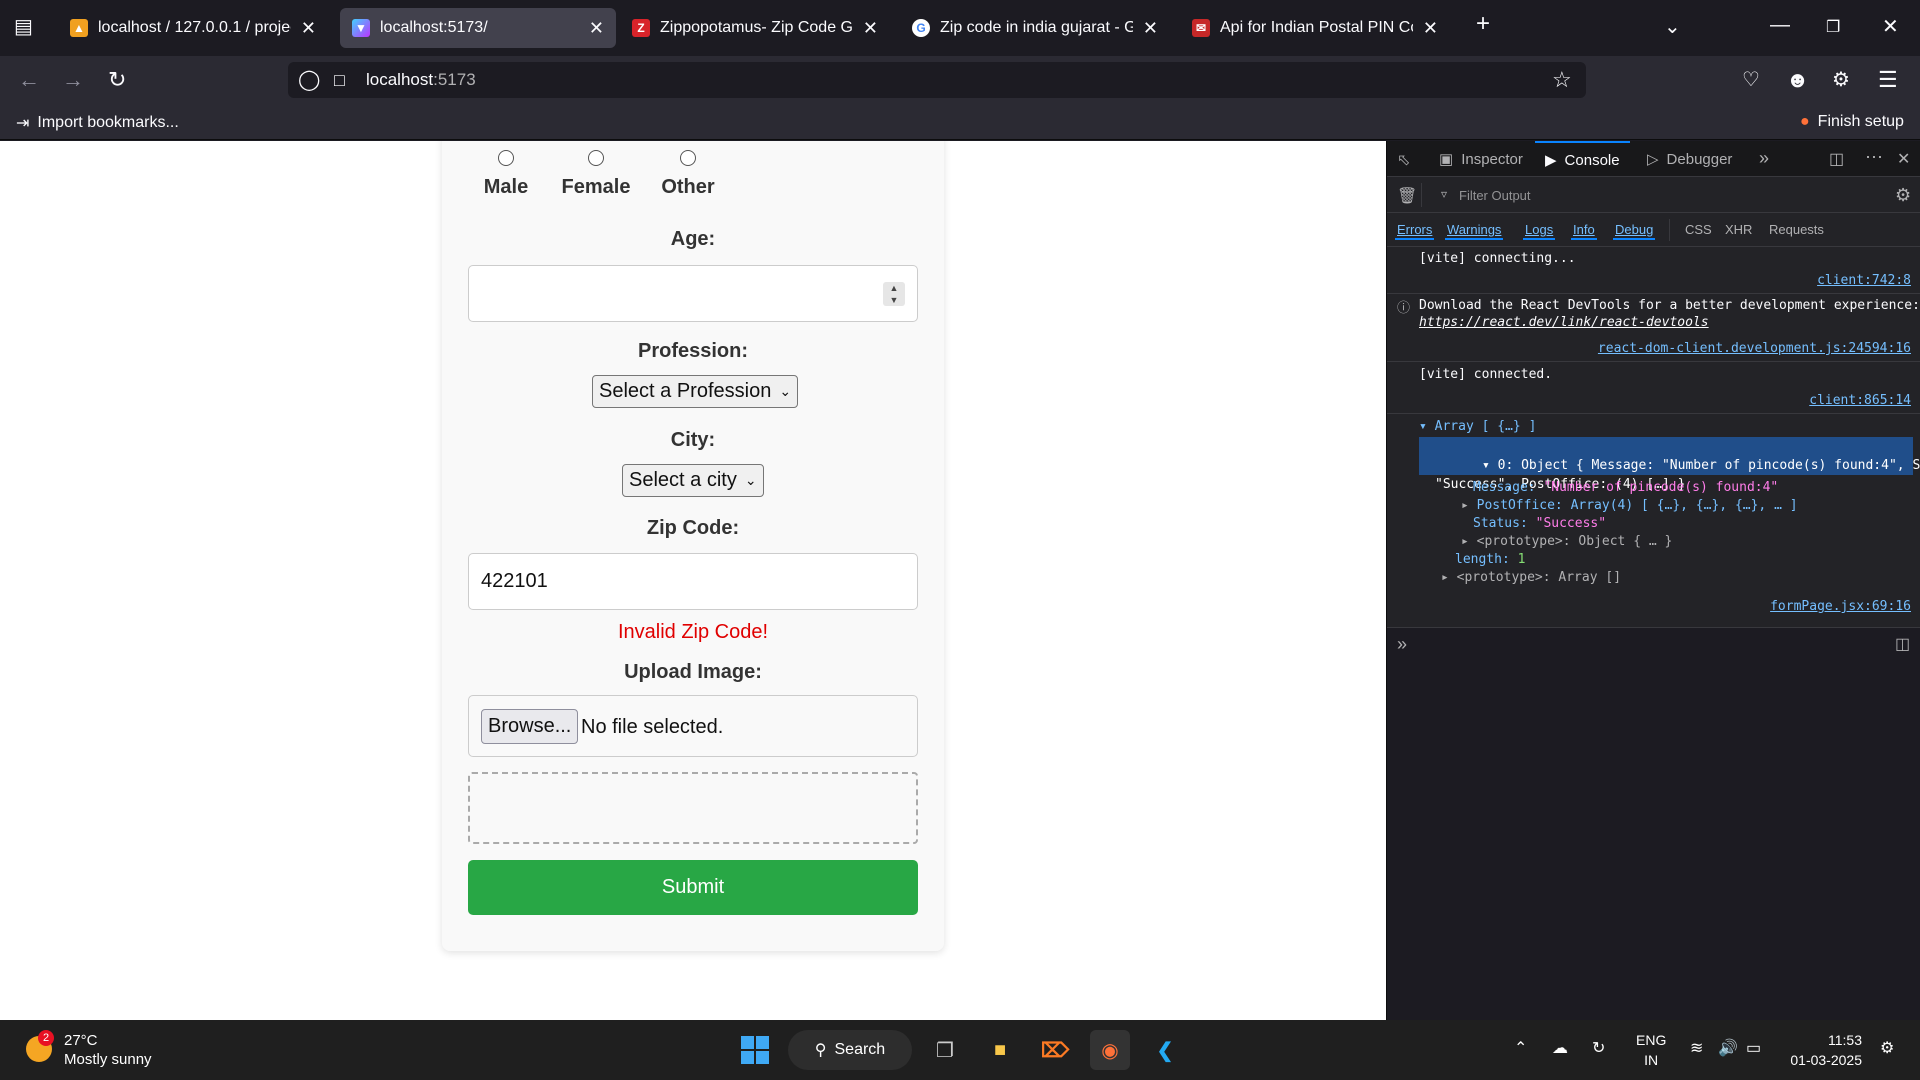 The width and height of the screenshot is (1920, 1080). I want to click on profession-label: Profession:, so click(693, 351).